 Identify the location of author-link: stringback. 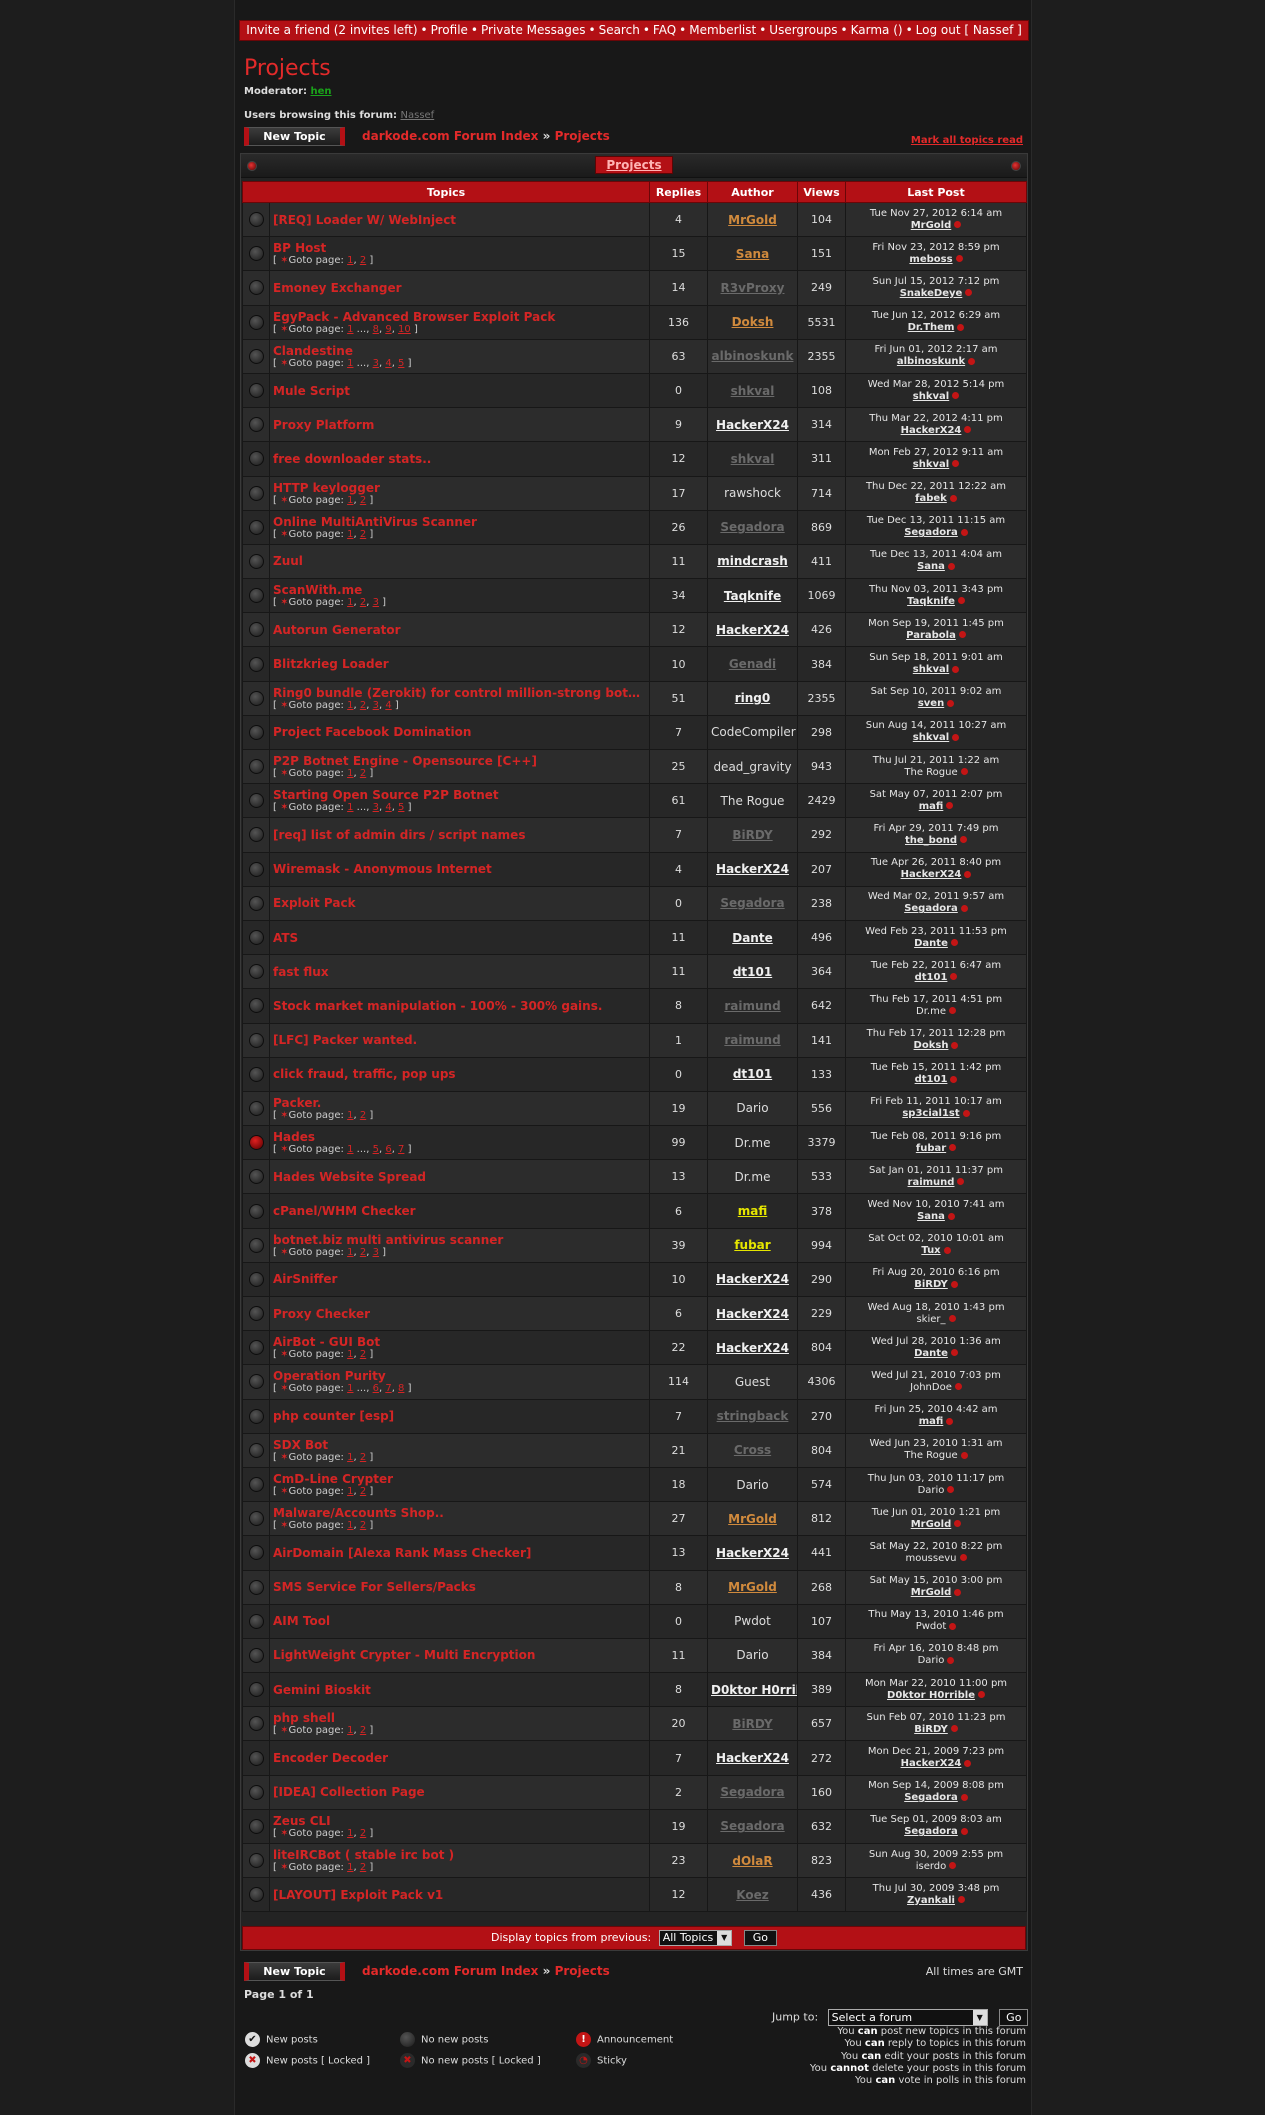
(753, 1416).